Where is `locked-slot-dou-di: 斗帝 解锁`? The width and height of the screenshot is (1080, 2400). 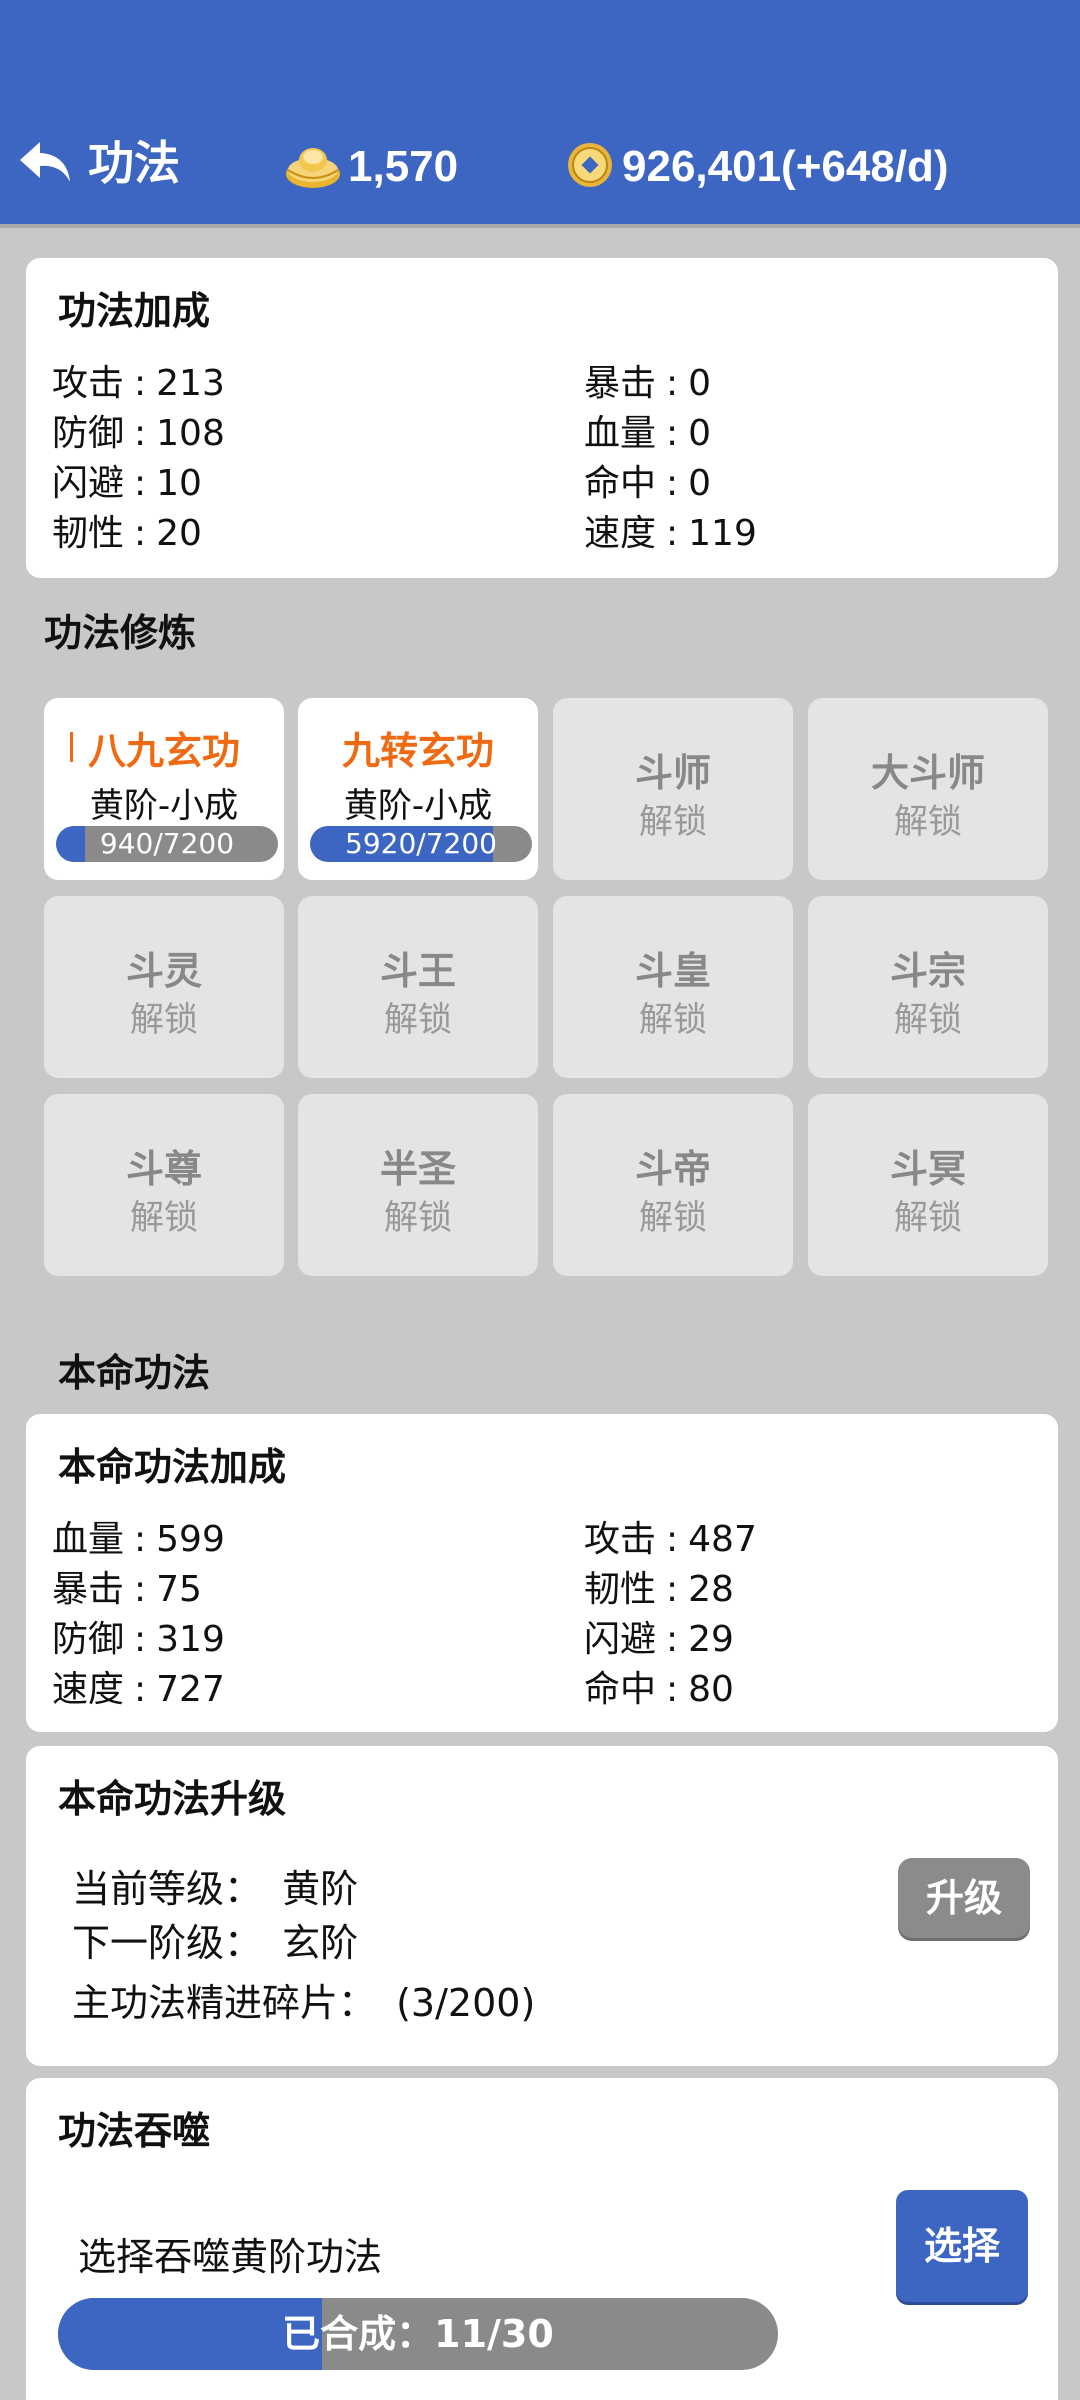 locked-slot-dou-di: 斗帝 解锁 is located at coordinates (673, 1185).